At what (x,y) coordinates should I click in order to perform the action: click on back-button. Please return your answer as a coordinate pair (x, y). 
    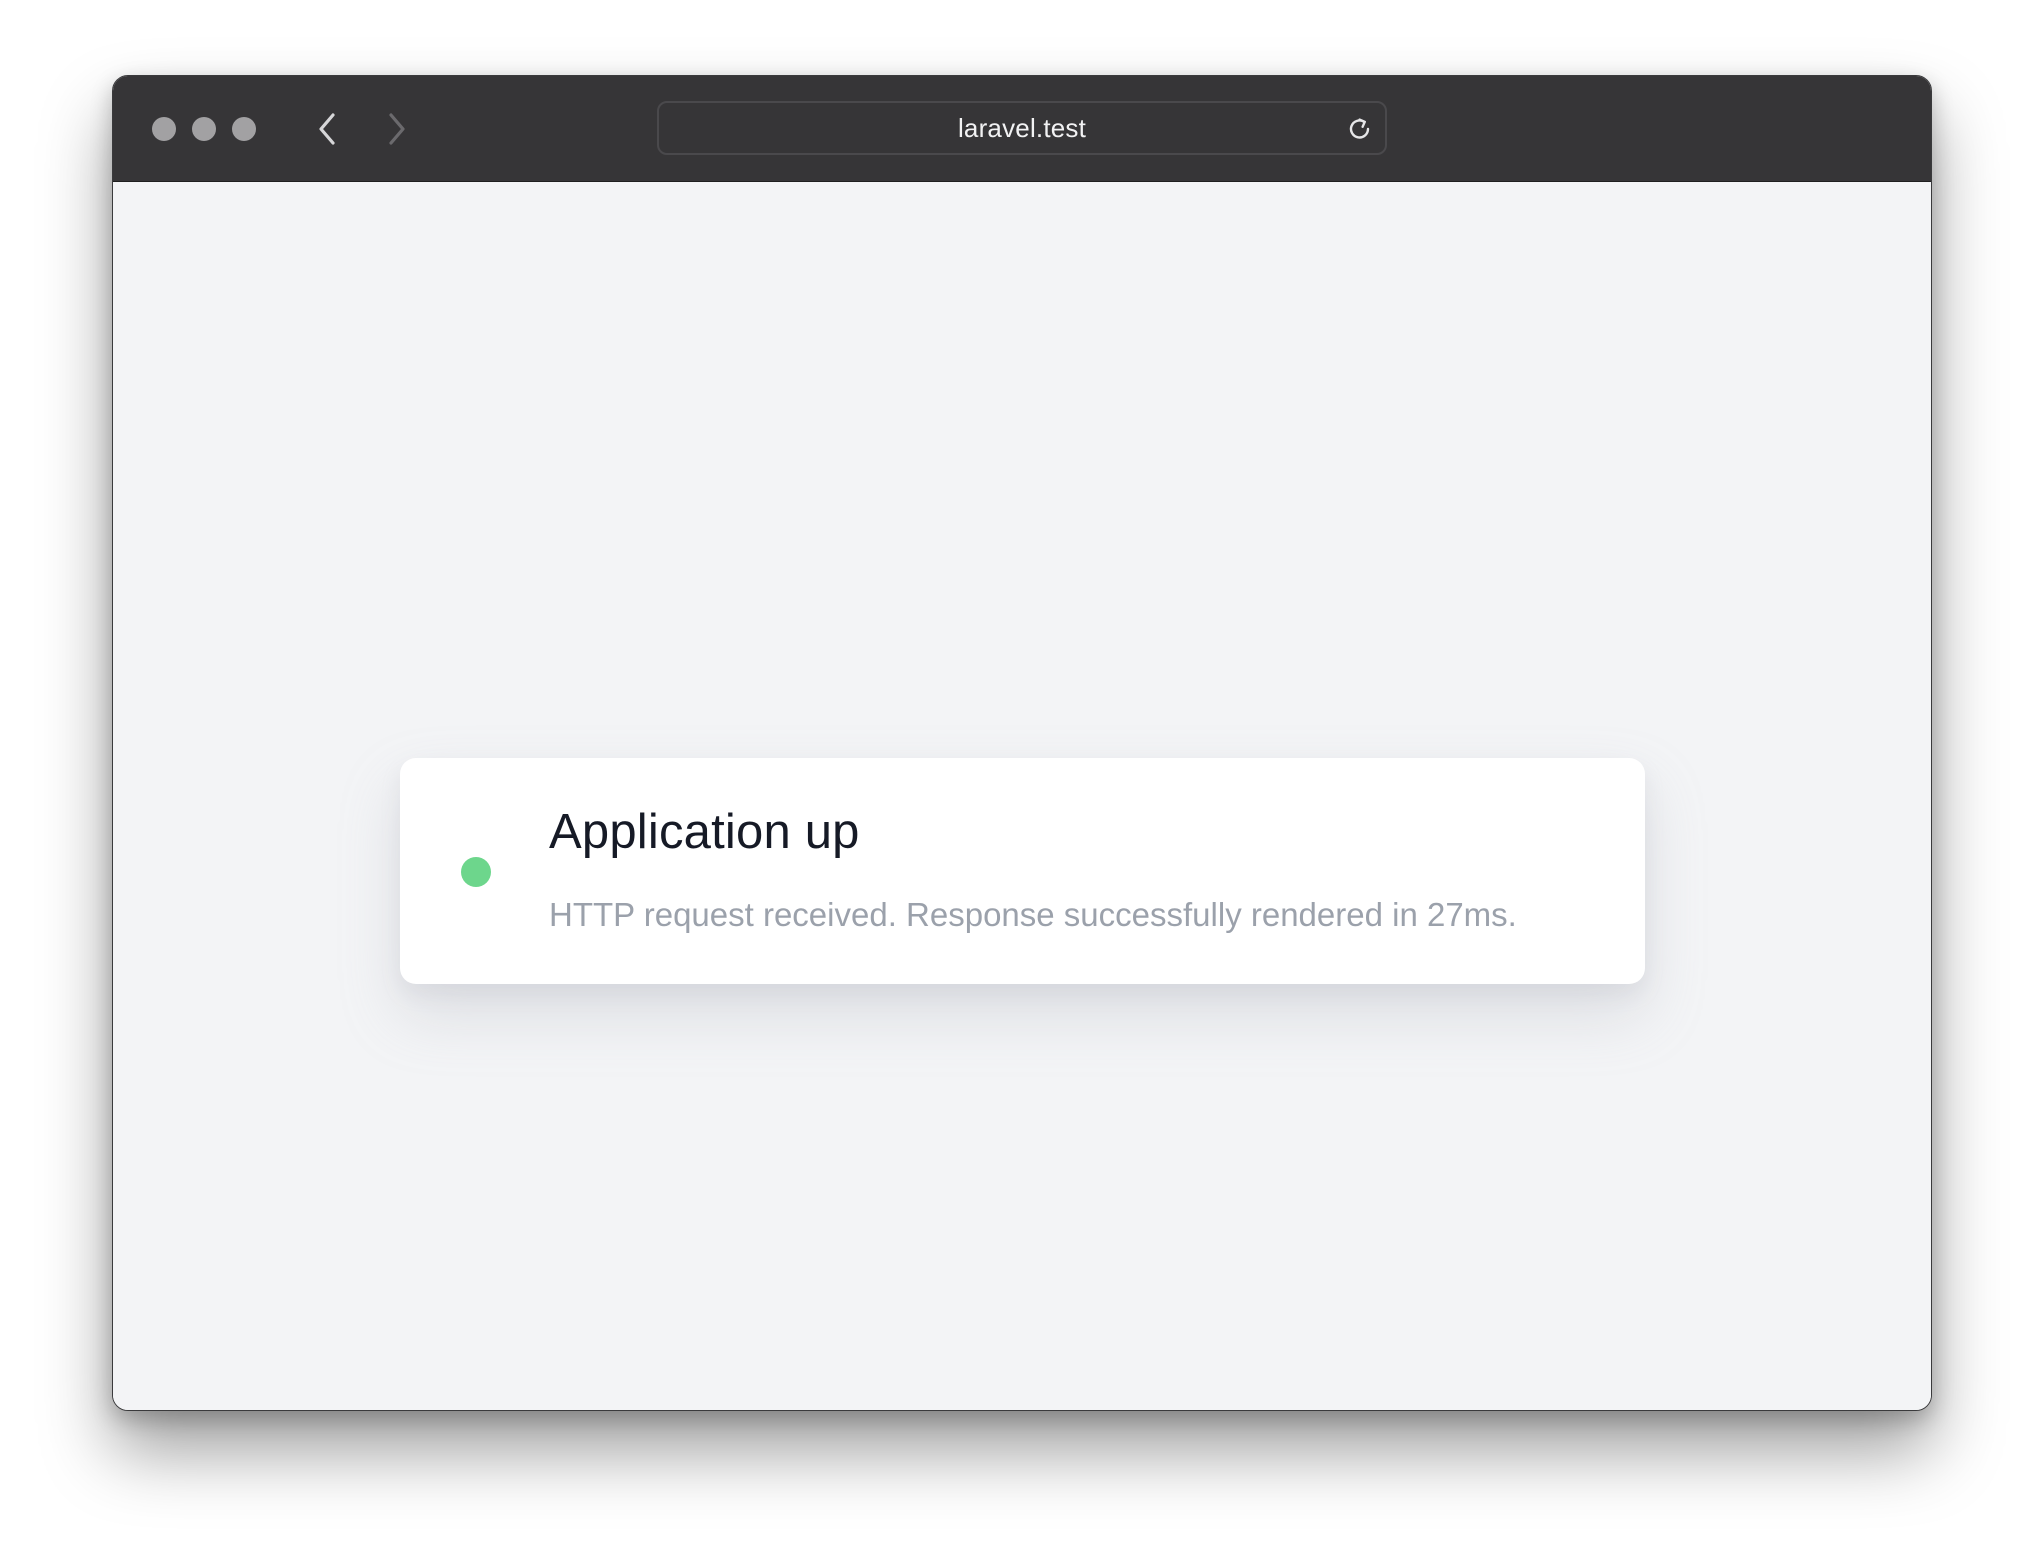
    Looking at the image, I should click on (327, 129).